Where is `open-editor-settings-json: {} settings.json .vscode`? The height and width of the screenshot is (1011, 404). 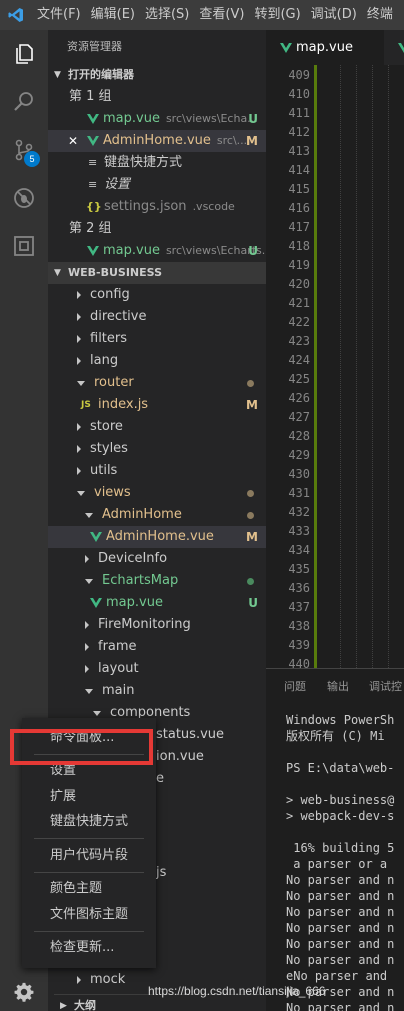
open-editor-settings-json: {} settings.json .vscode is located at coordinates (157, 207).